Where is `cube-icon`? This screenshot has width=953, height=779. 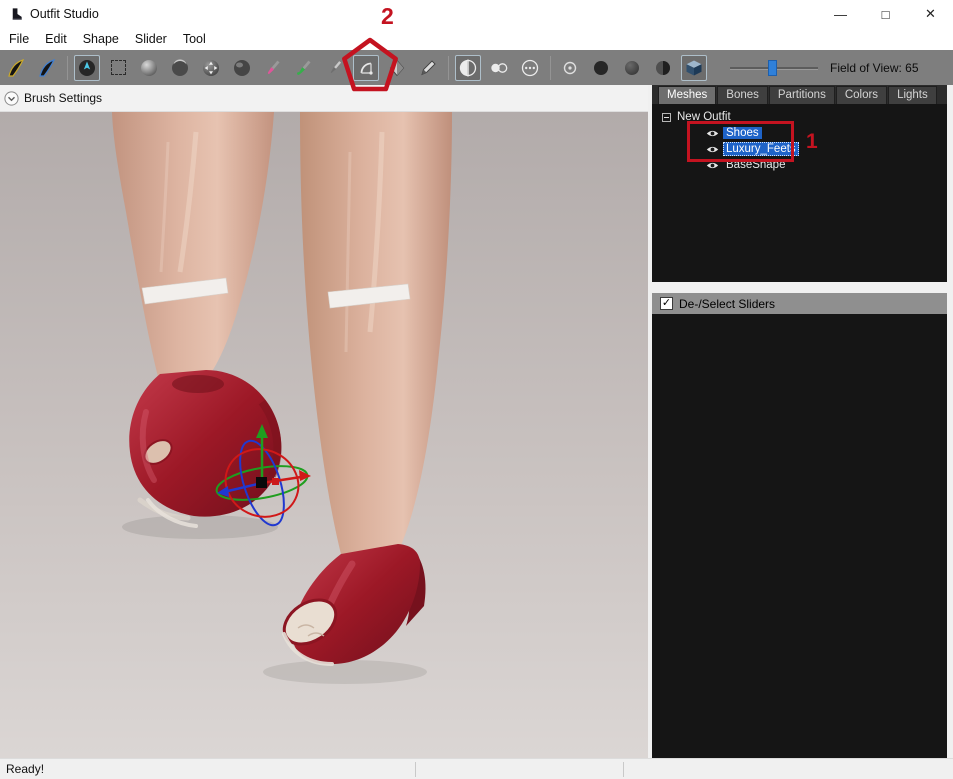 cube-icon is located at coordinates (694, 67).